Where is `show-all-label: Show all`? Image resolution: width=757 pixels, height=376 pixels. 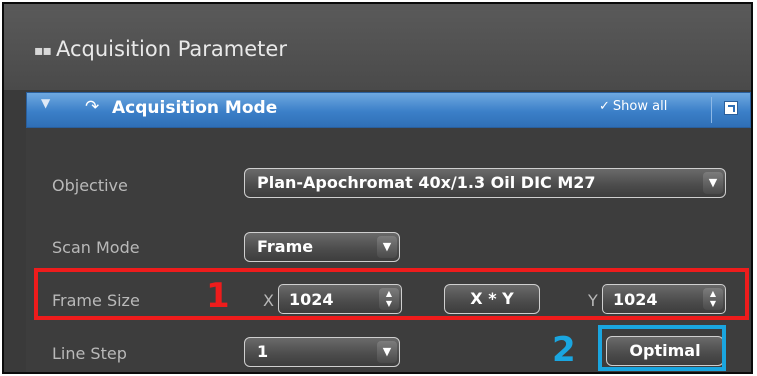 show-all-label: Show all is located at coordinates (640, 106).